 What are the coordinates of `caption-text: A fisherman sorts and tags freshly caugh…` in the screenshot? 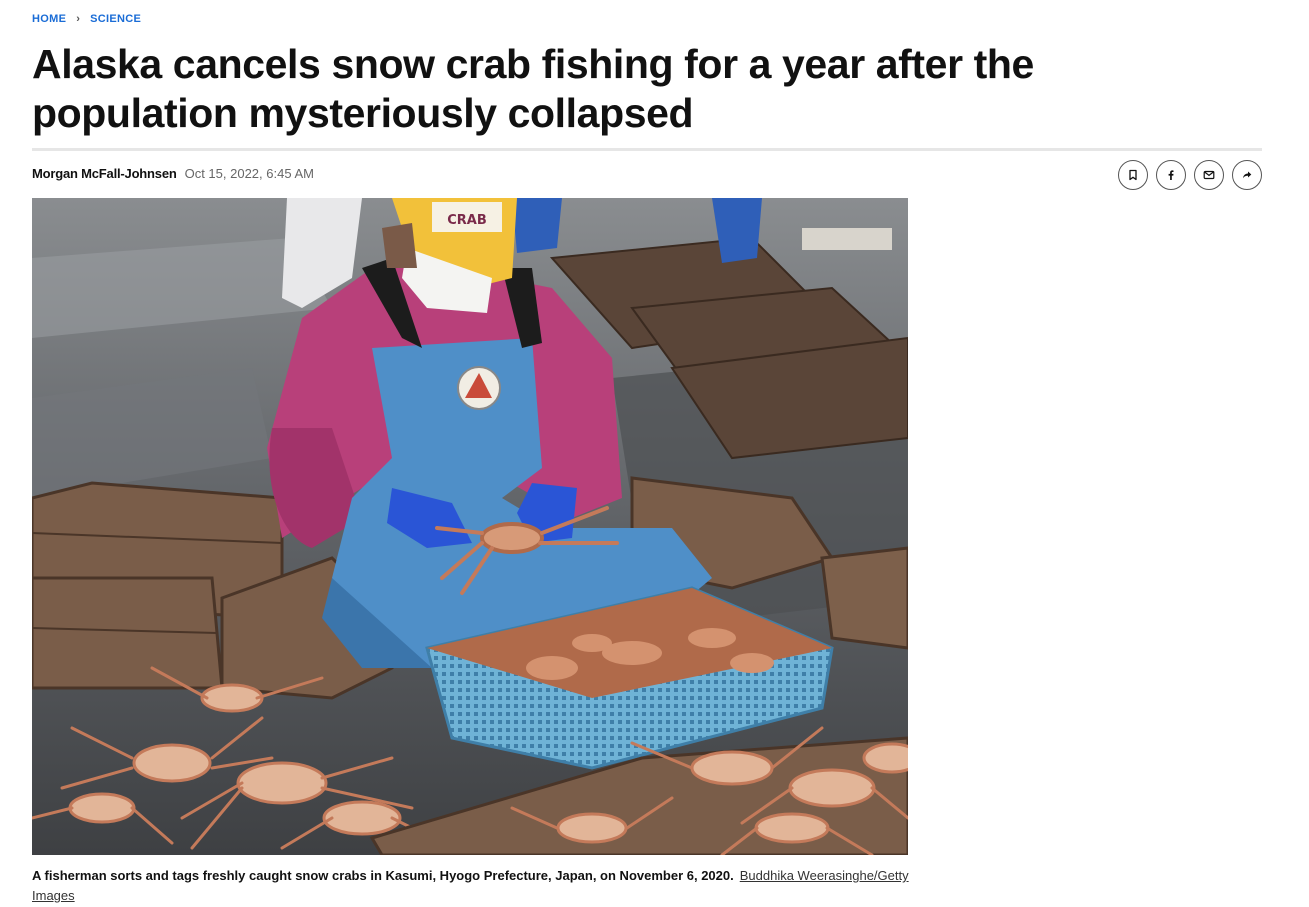 It's located at (383, 875).